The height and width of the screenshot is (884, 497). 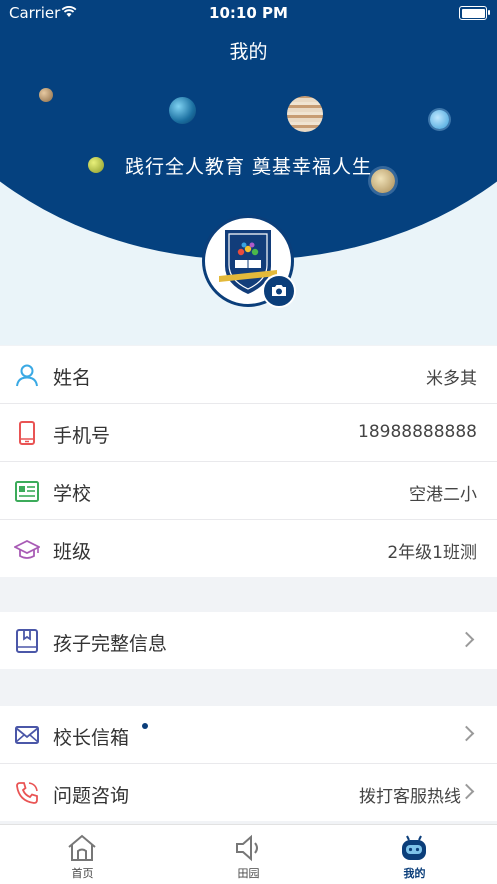 I want to click on phone-row: 手机号 18988888888, so click(x=248, y=433).